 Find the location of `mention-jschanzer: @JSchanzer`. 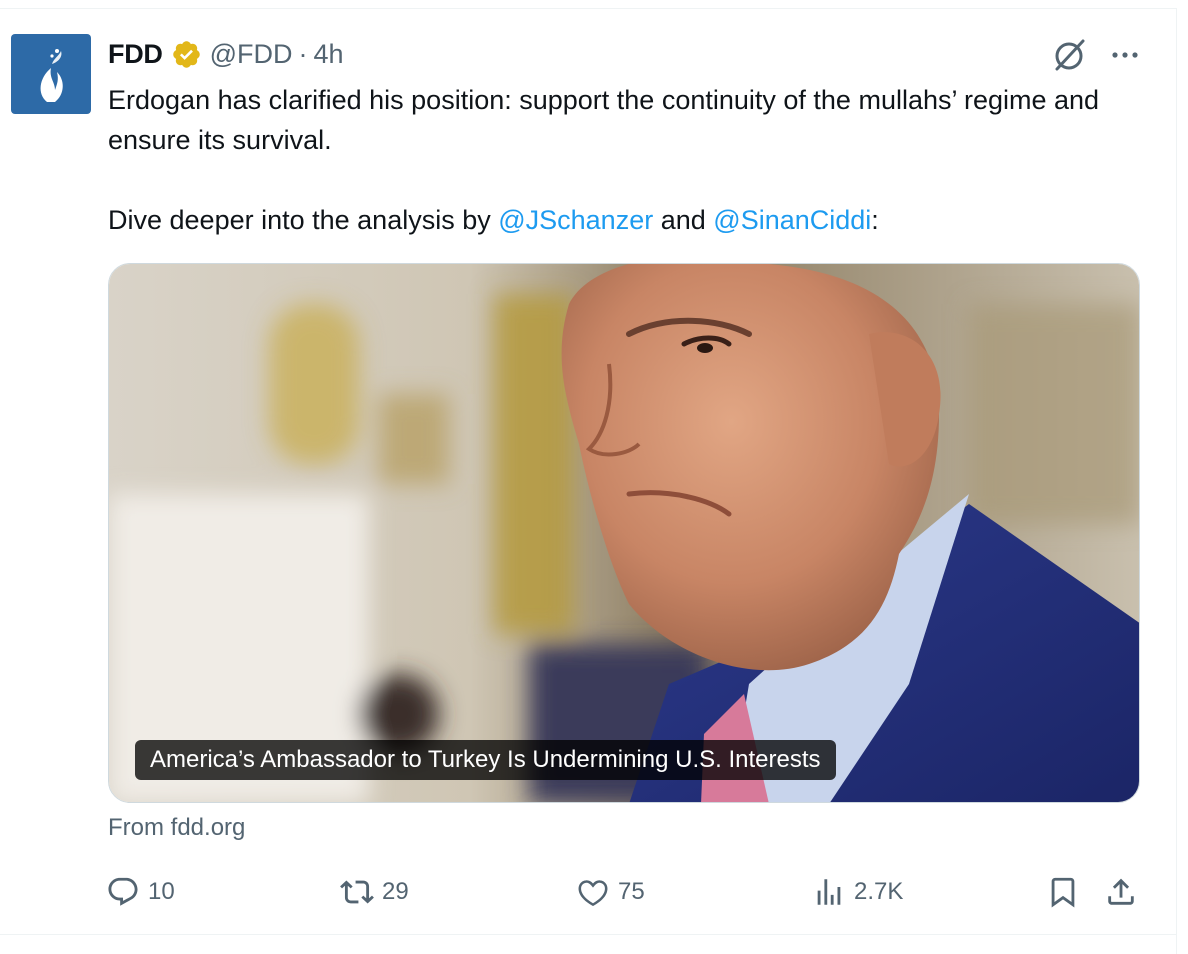

mention-jschanzer: @JSchanzer is located at coordinates (575, 220).